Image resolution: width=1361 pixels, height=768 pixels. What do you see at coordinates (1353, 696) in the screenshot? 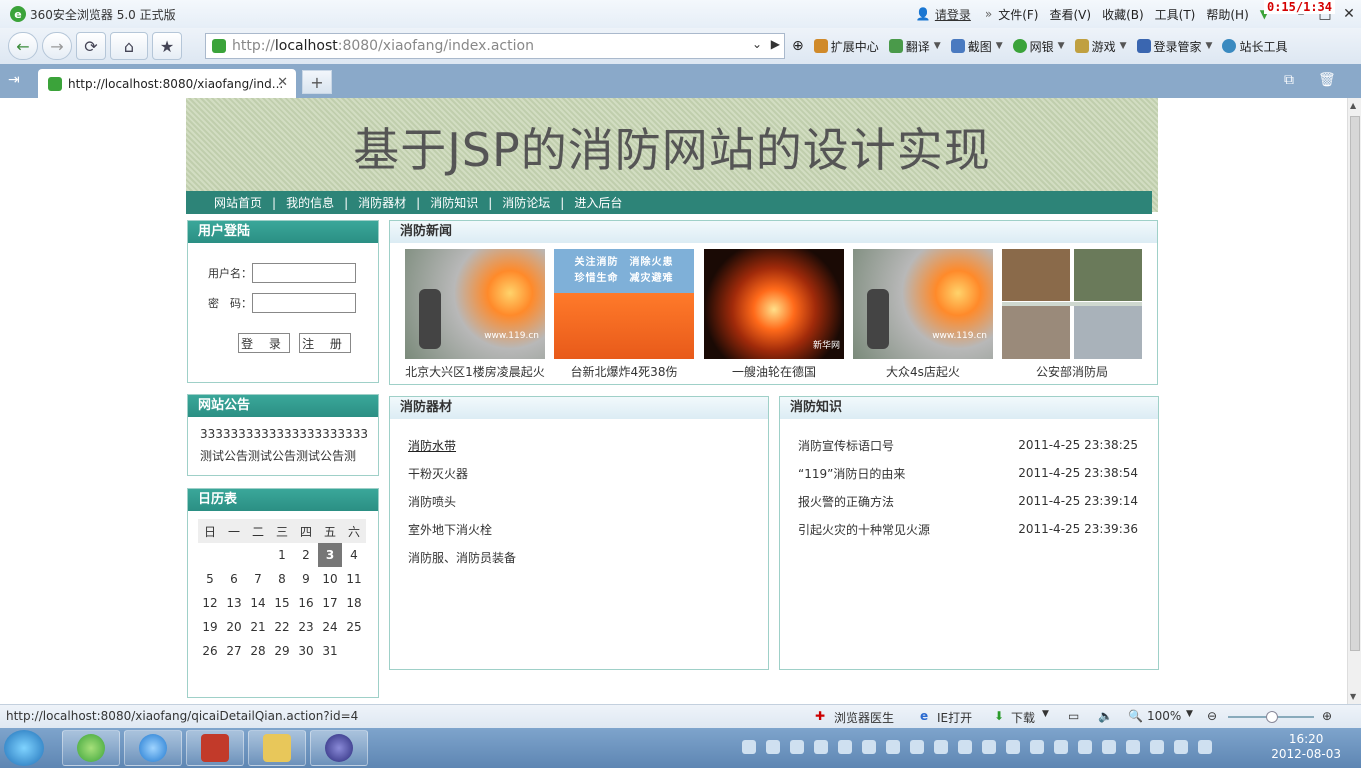
I see `scroll-down-icon: ▼` at bounding box center [1353, 696].